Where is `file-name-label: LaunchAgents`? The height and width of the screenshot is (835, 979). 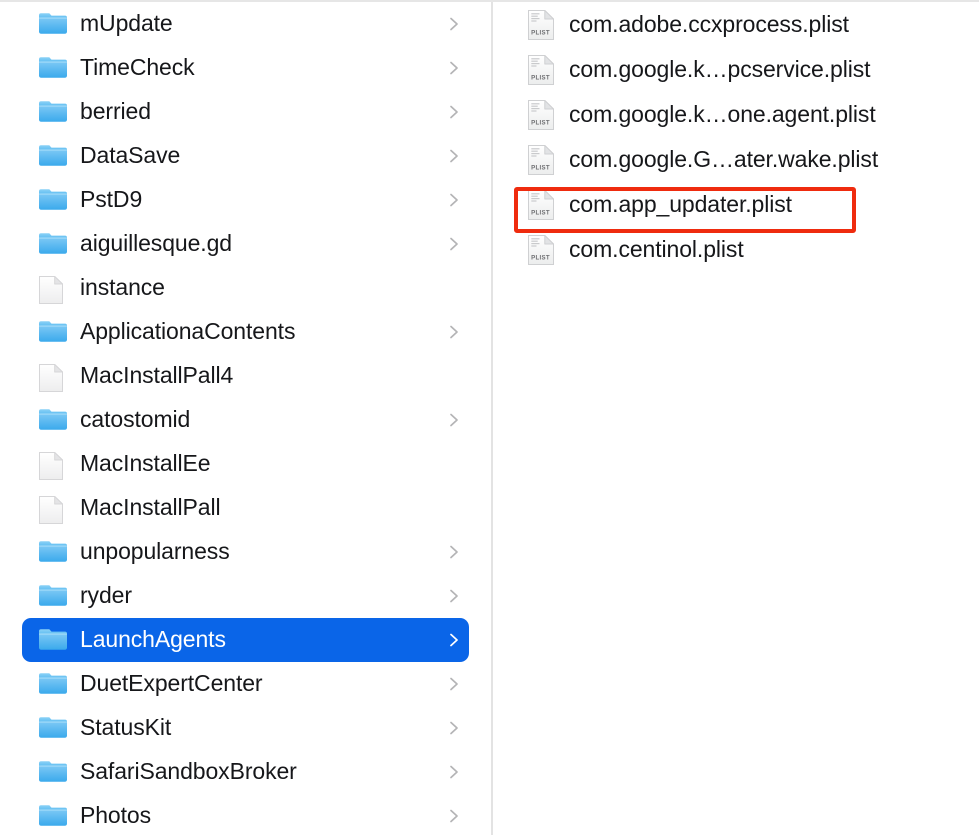 file-name-label: LaunchAgents is located at coordinates (153, 640).